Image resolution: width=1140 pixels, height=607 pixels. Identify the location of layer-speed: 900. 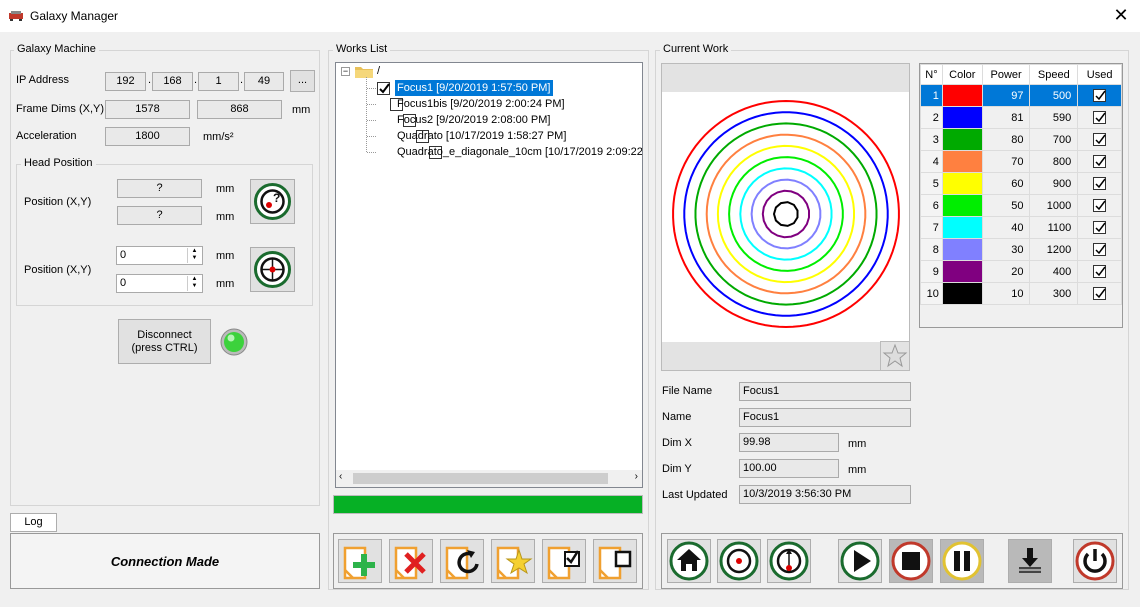
(1054, 183).